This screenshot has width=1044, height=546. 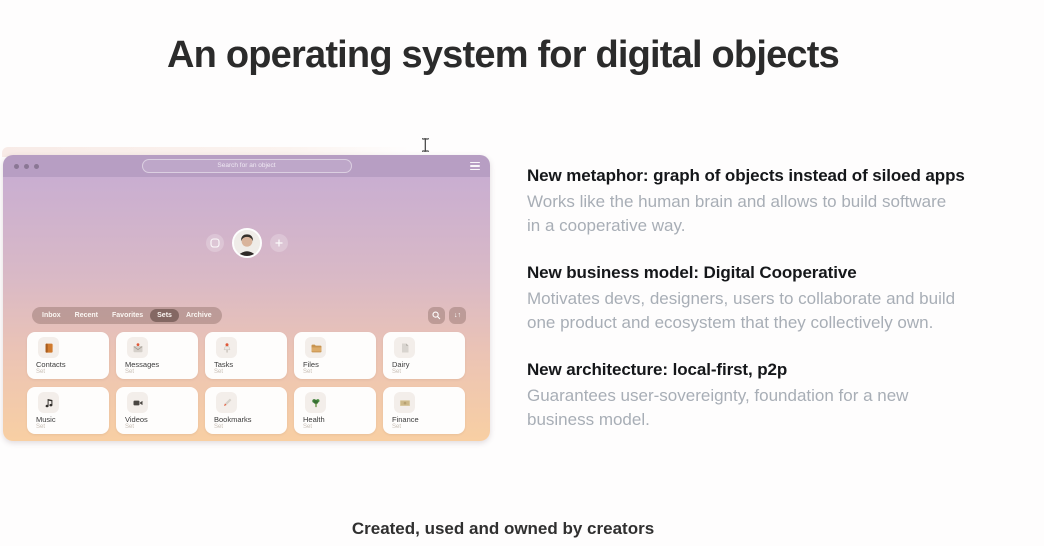 I want to click on search-icon, so click(x=436, y=314).